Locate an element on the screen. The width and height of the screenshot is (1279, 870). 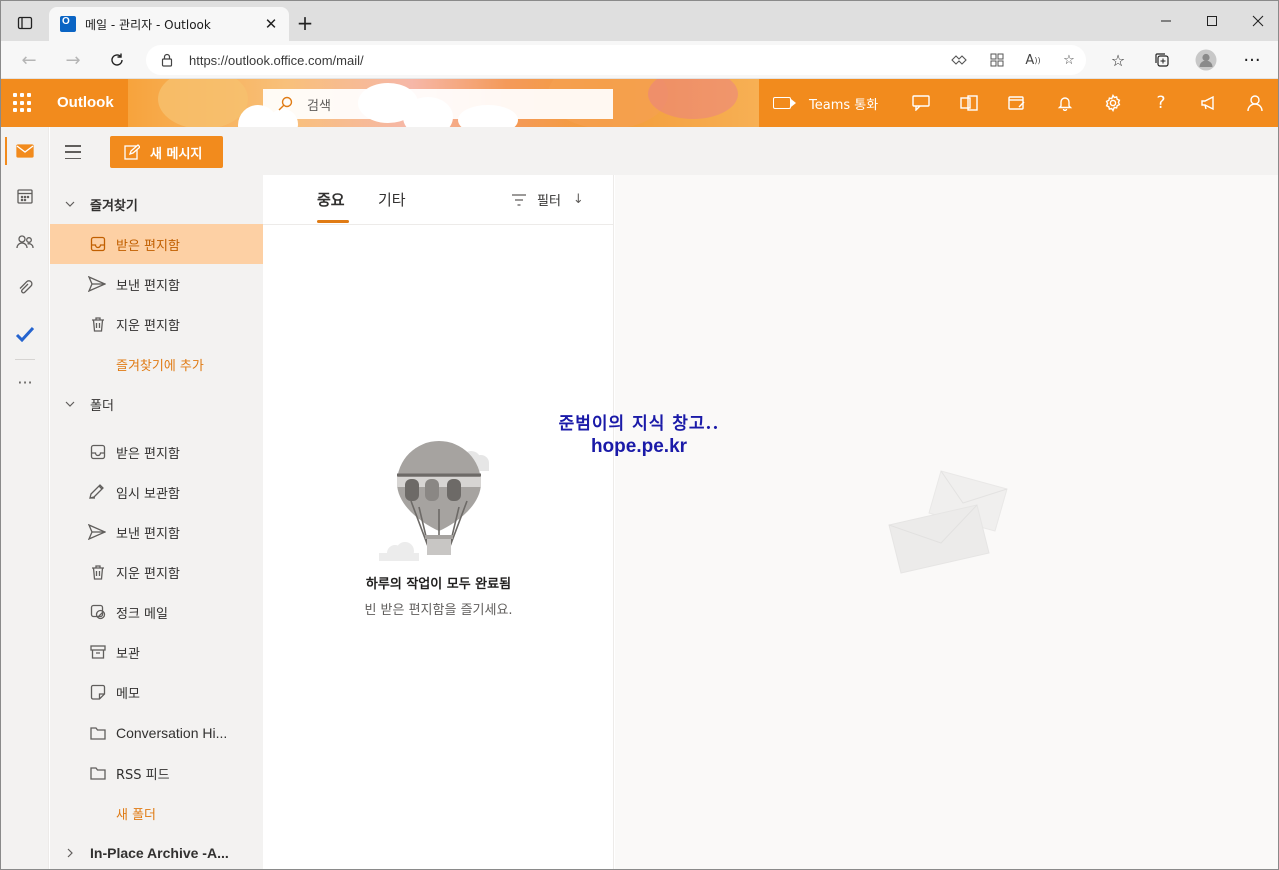
new-tab-icon: + is located at coordinates (305, 23).